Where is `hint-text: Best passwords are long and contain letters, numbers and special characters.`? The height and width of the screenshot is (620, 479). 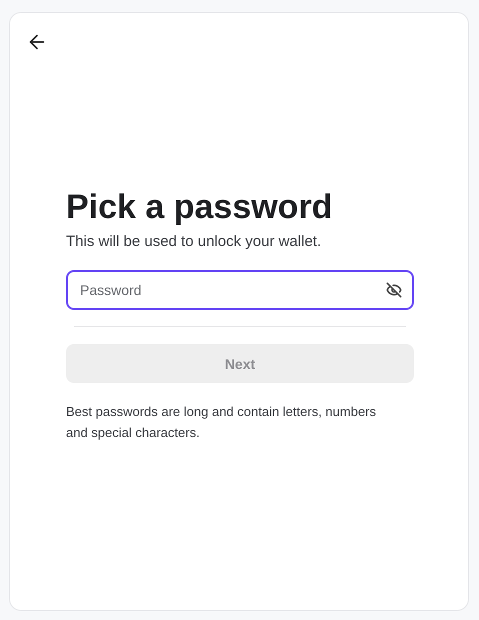
hint-text: Best passwords are long and contain letters, numbers and special characters. is located at coordinates (222, 422).